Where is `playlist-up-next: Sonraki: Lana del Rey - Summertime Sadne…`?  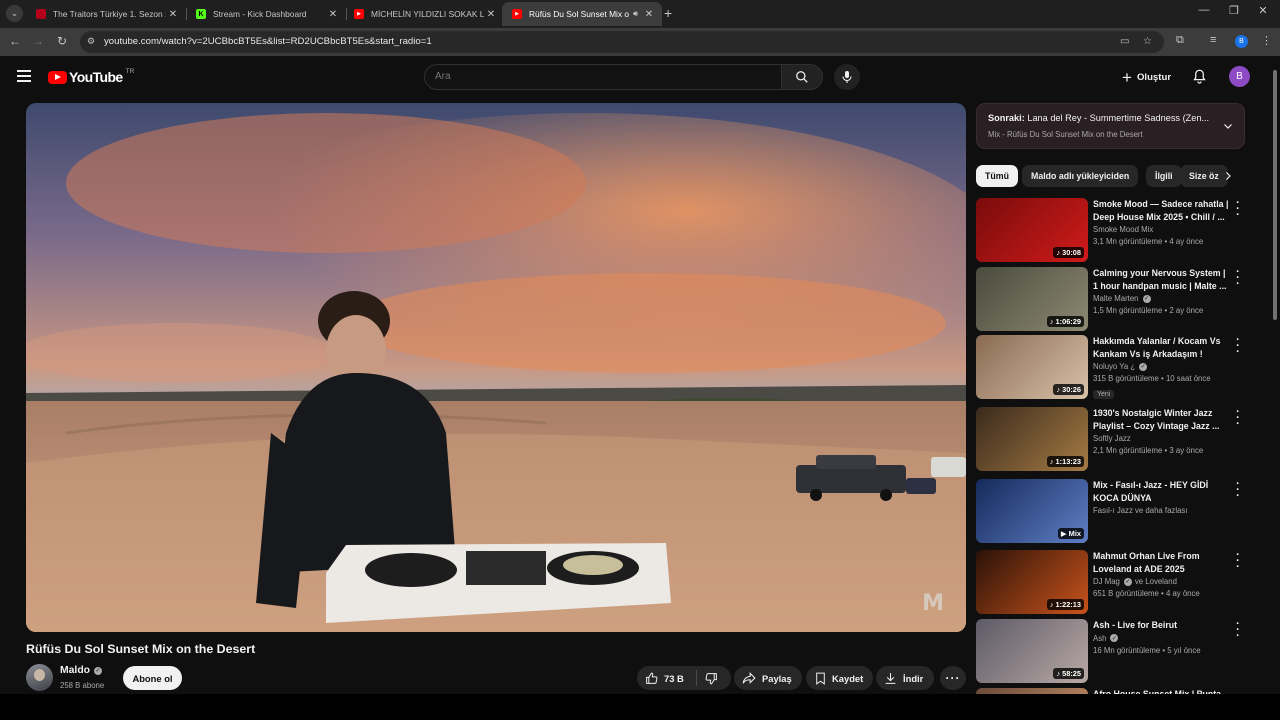
playlist-up-next: Sonraki: Lana del Rey - Summertime Sadne… is located at coordinates (1110, 126).